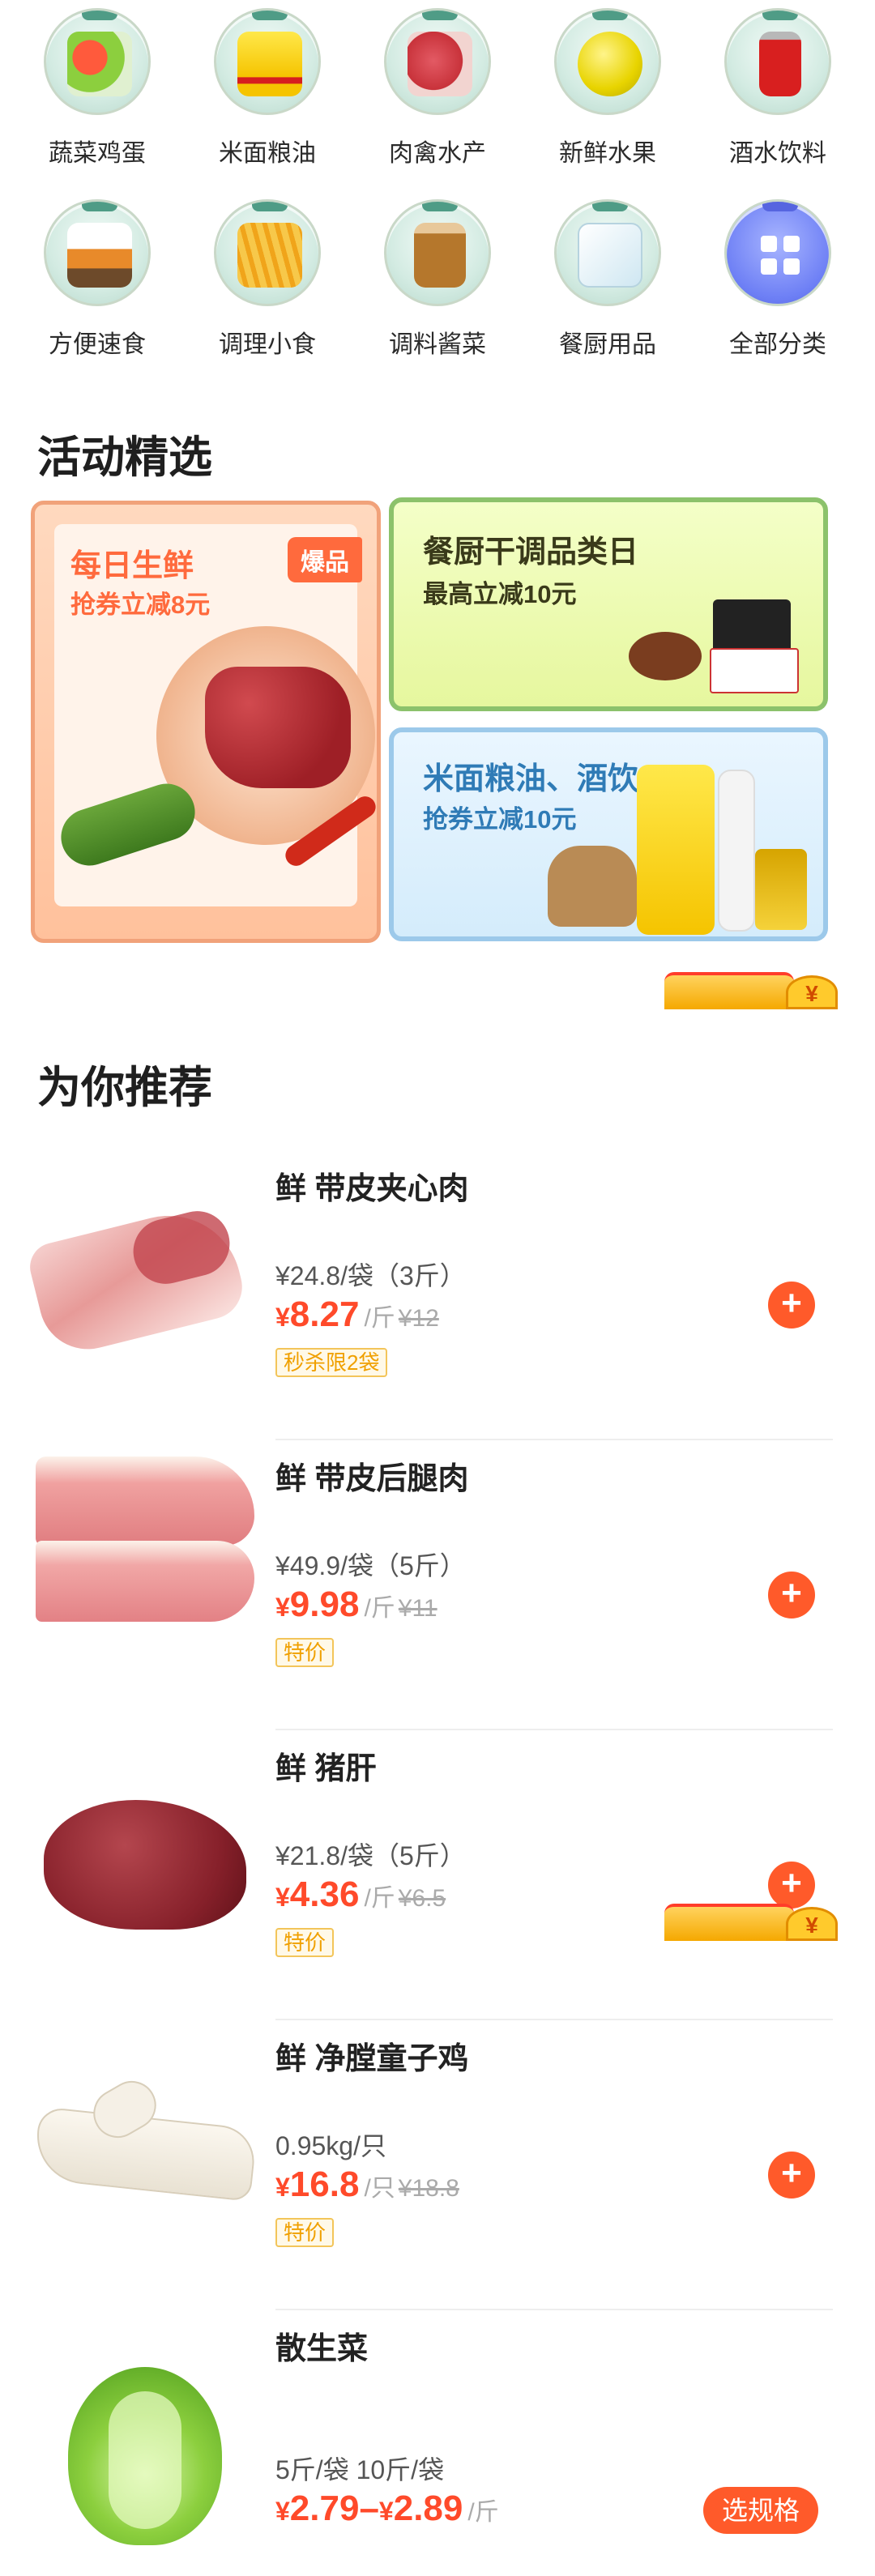  I want to click on oil-bottle-image, so click(676, 850).